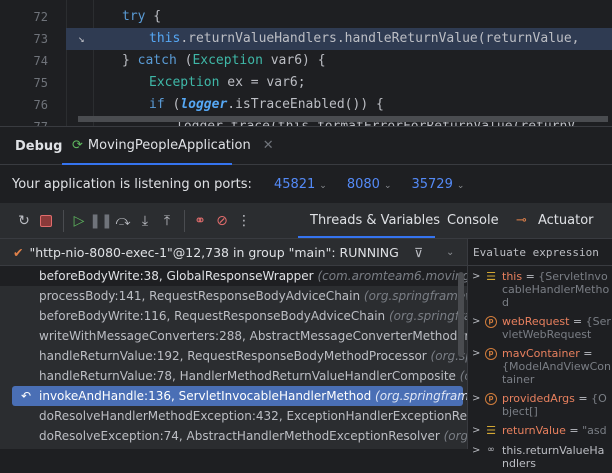  I want to click on horizontal-scrollbar, so click(343, 119).